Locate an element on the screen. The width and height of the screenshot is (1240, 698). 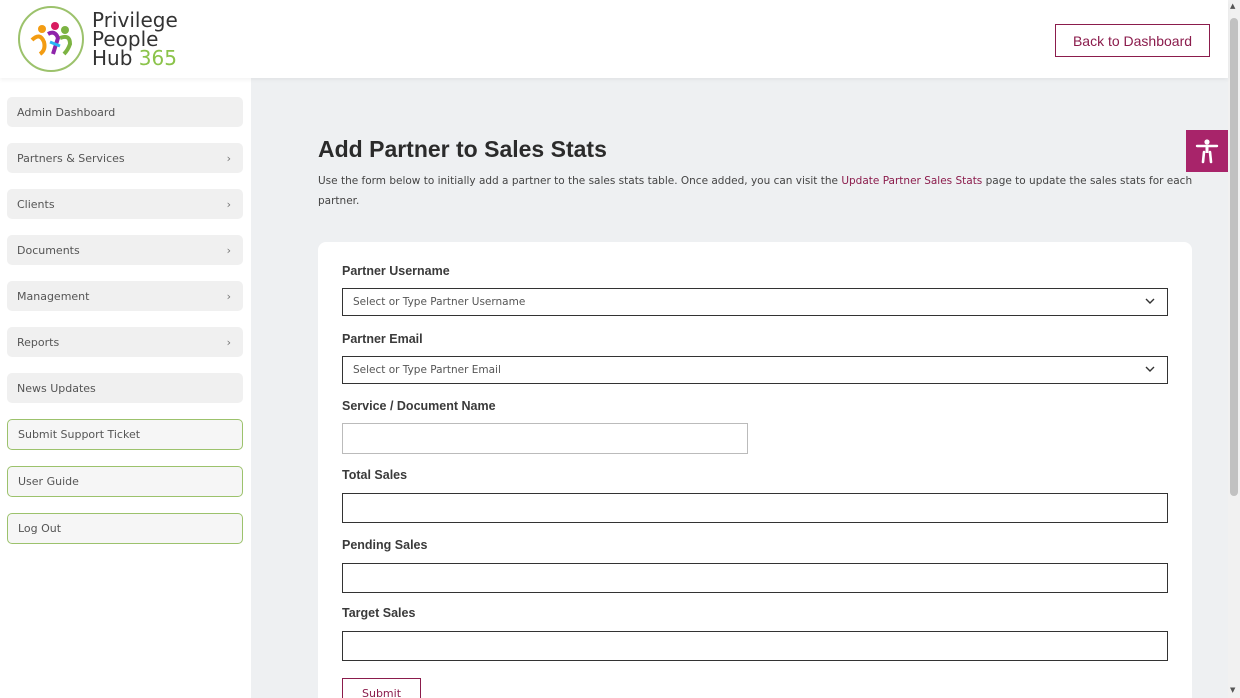
service-name-input is located at coordinates (545, 438).